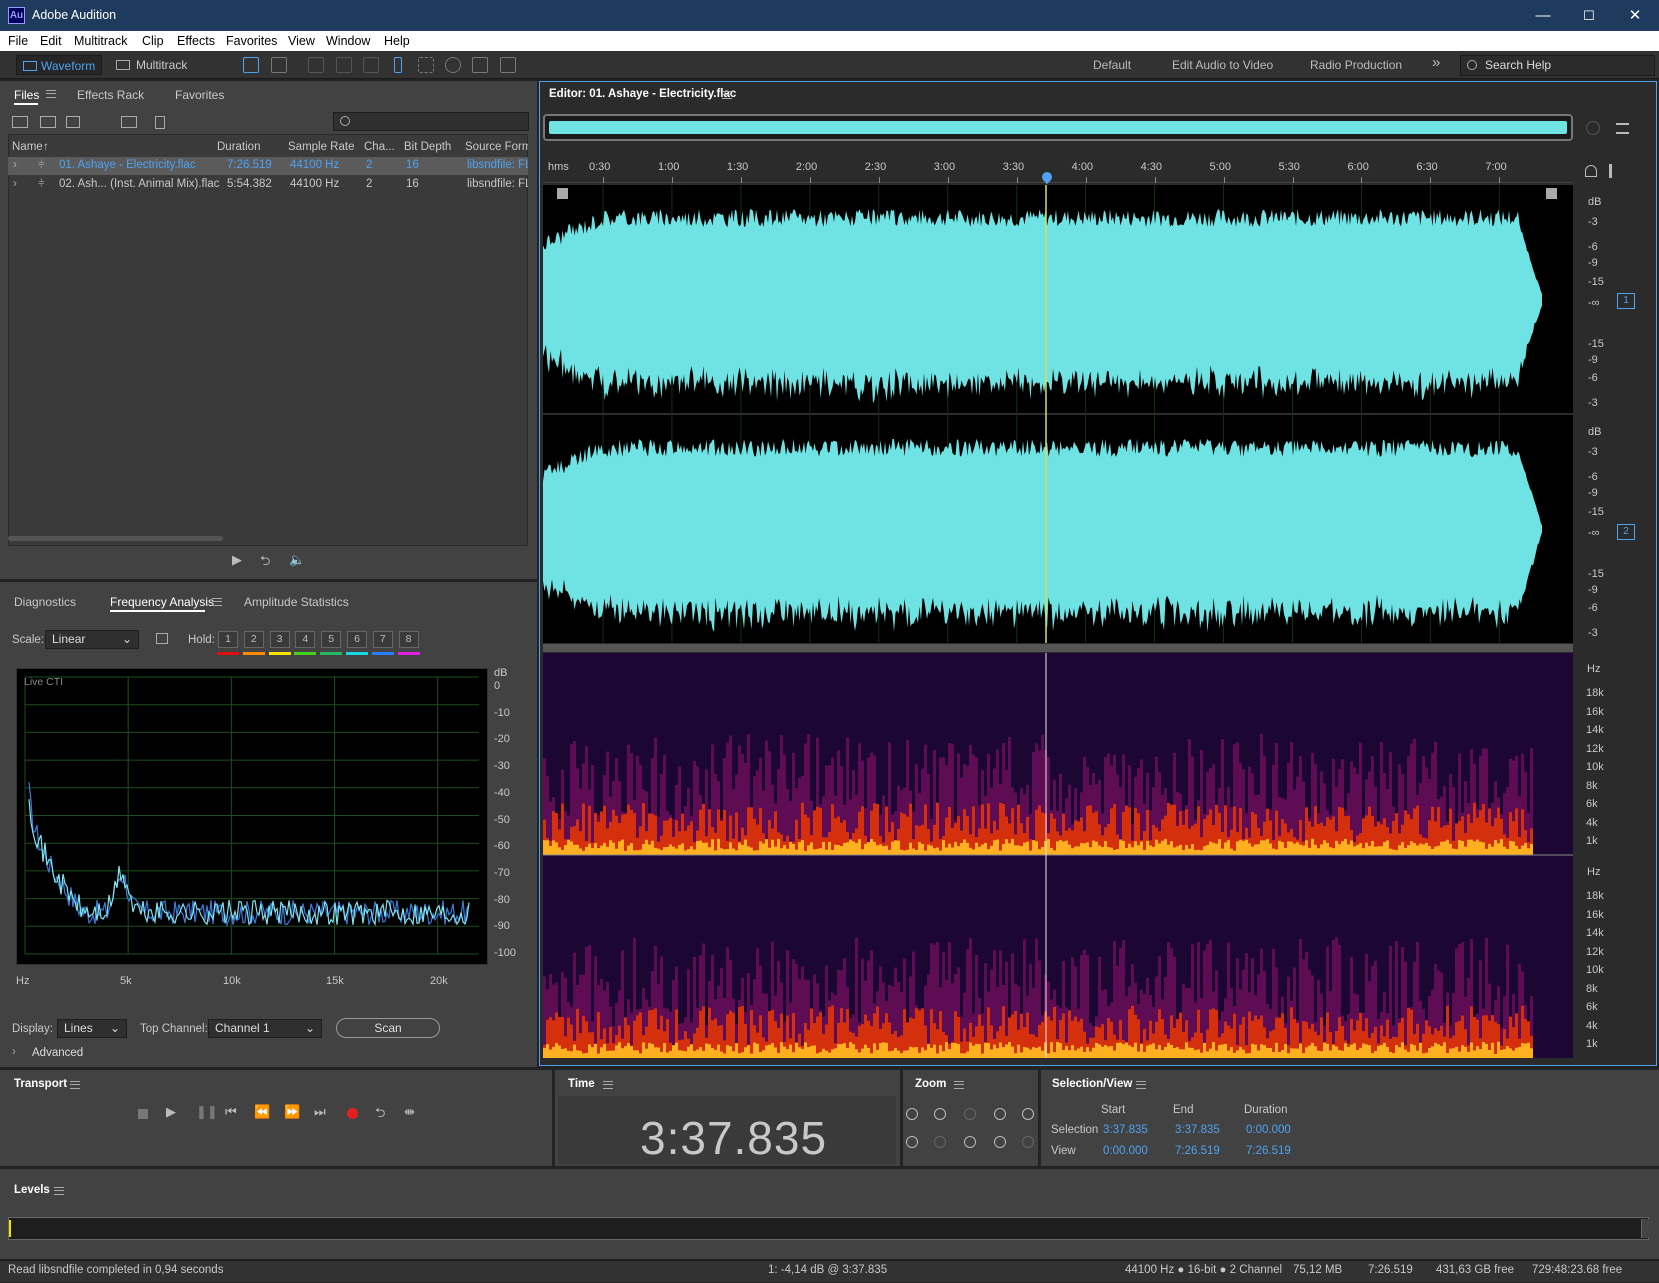 The image size is (1659, 1283). I want to click on editor-options-icon, so click(1622, 128).